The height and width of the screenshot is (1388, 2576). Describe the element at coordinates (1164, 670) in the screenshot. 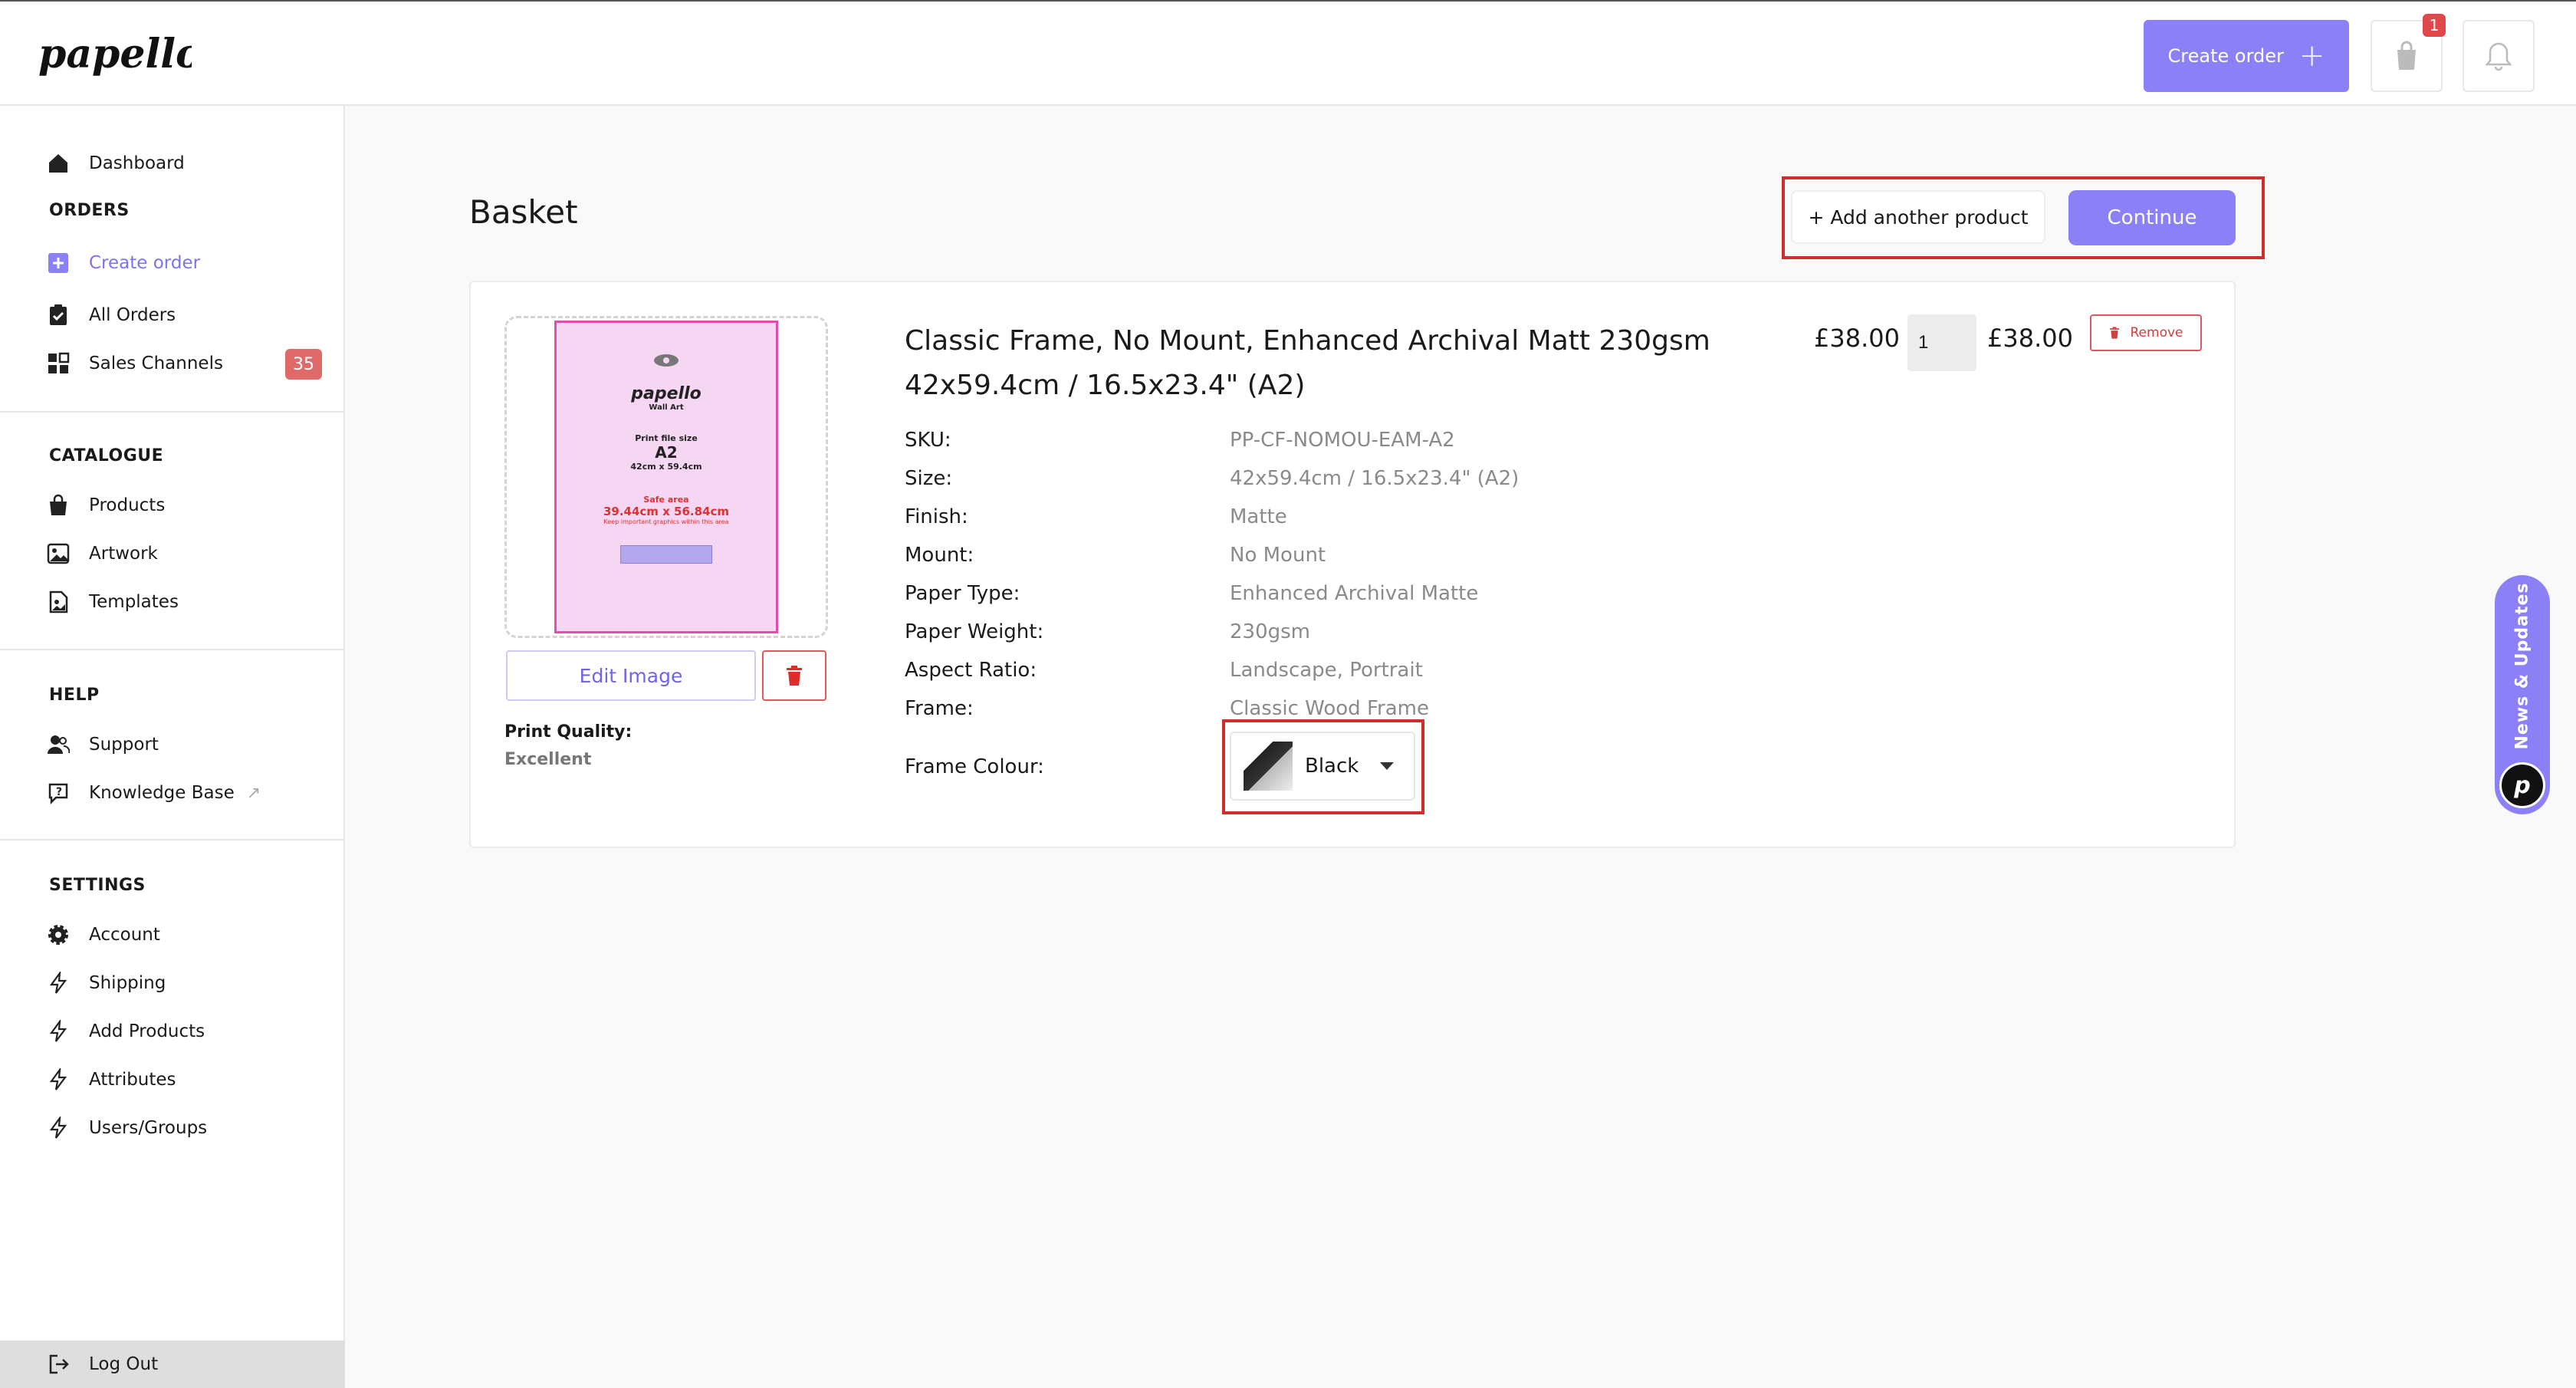

I see `spec-row-aspect-ratio: Aspect Ratio: Landscape, Portrait` at that location.